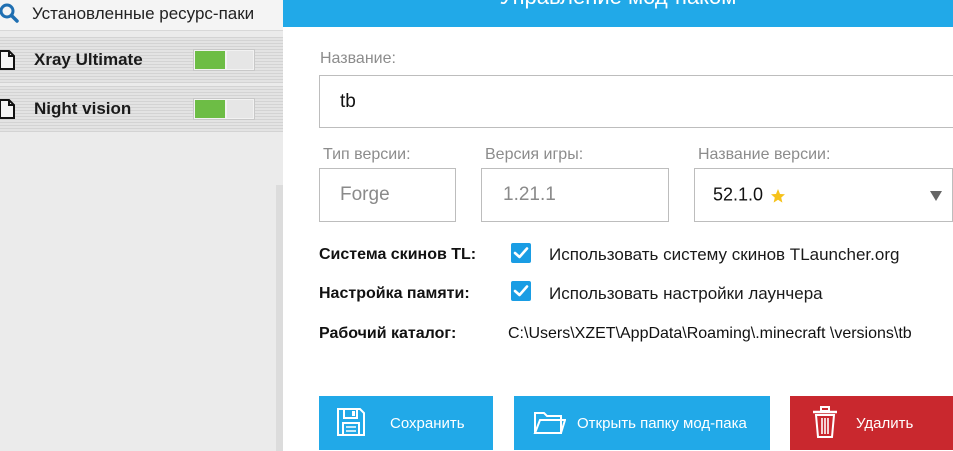  I want to click on version-type-label: Тип версии:, so click(367, 154).